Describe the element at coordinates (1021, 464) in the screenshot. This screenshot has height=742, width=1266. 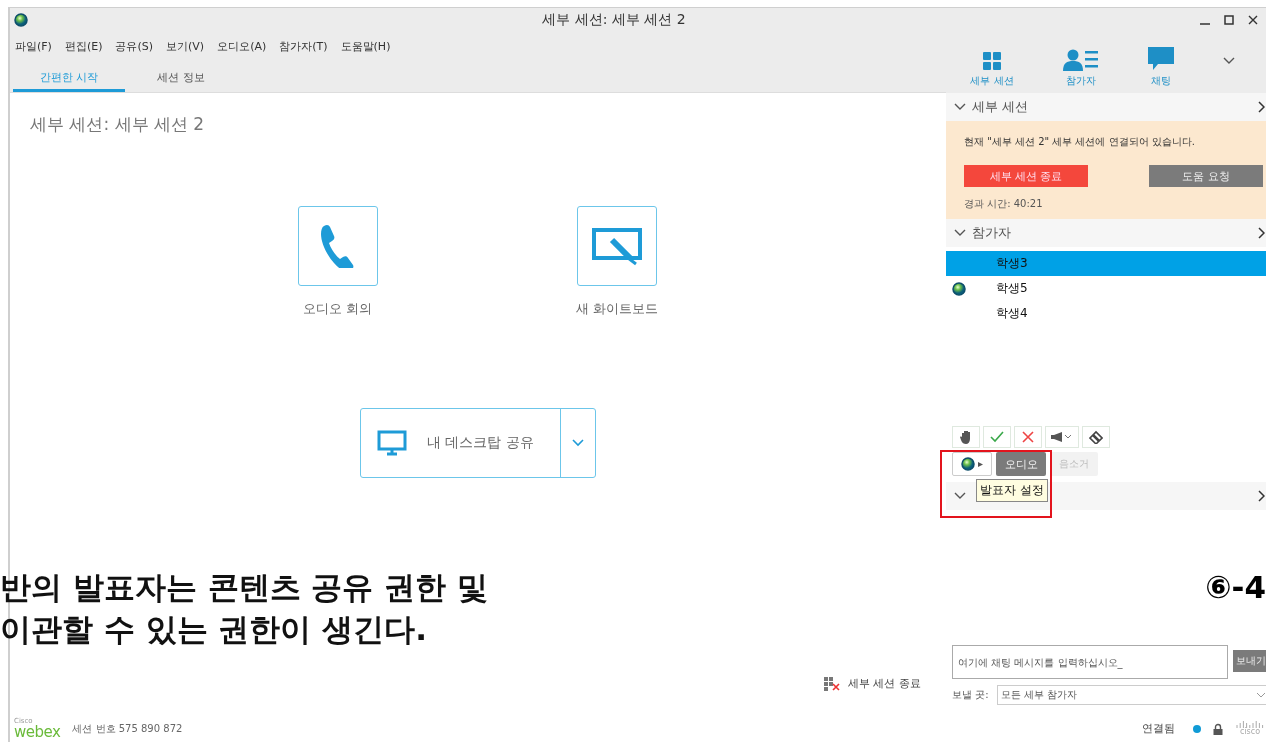
I see `audio-button: 오디오` at that location.